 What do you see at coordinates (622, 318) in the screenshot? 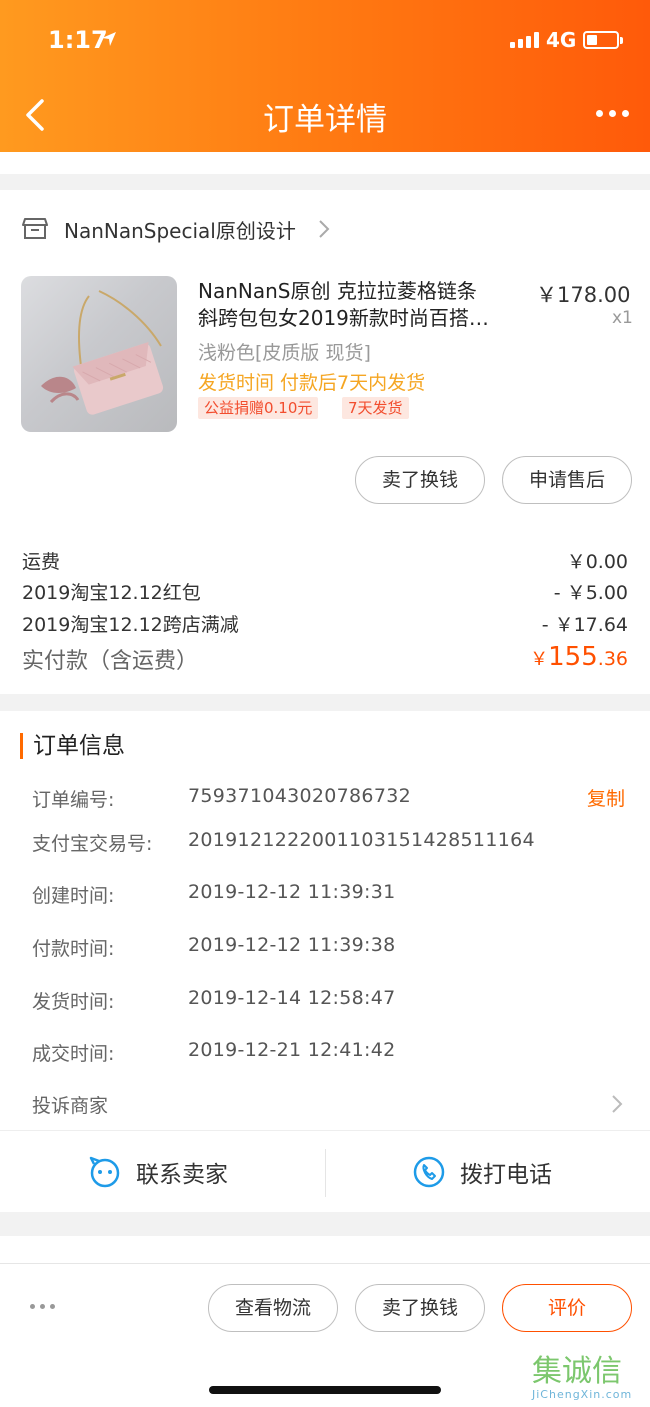
I see `product-quantity: x1` at bounding box center [622, 318].